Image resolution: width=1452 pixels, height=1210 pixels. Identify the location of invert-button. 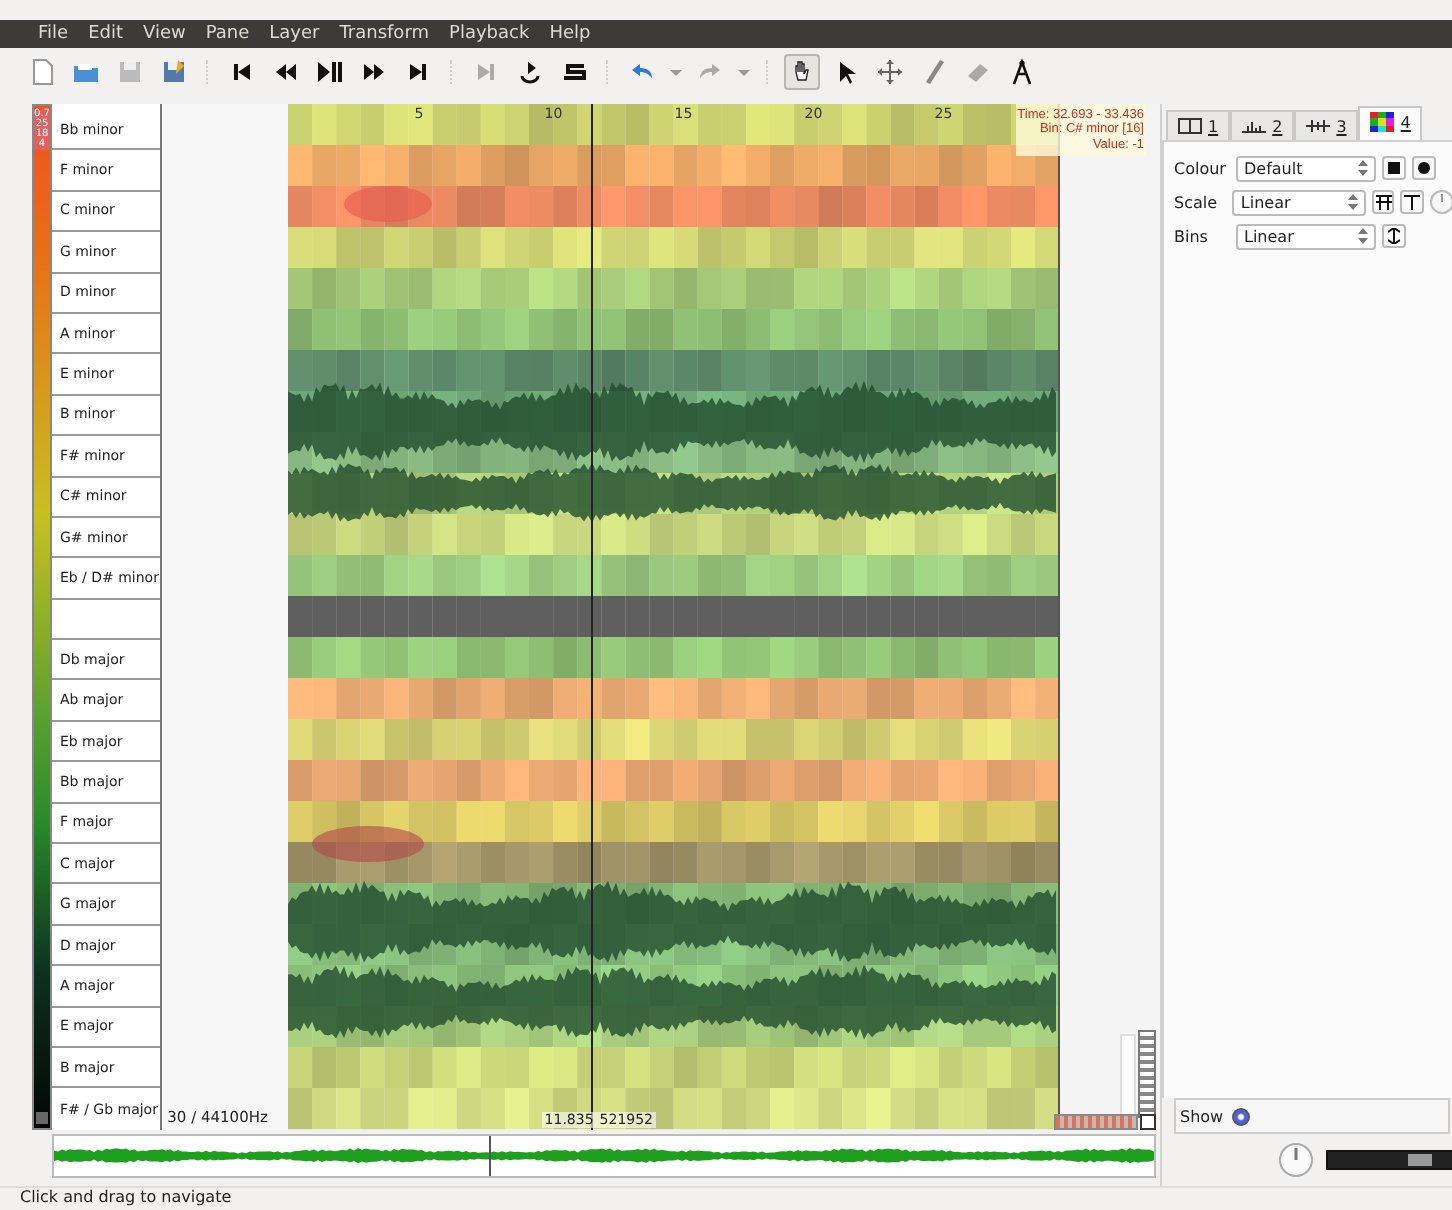
(1394, 236).